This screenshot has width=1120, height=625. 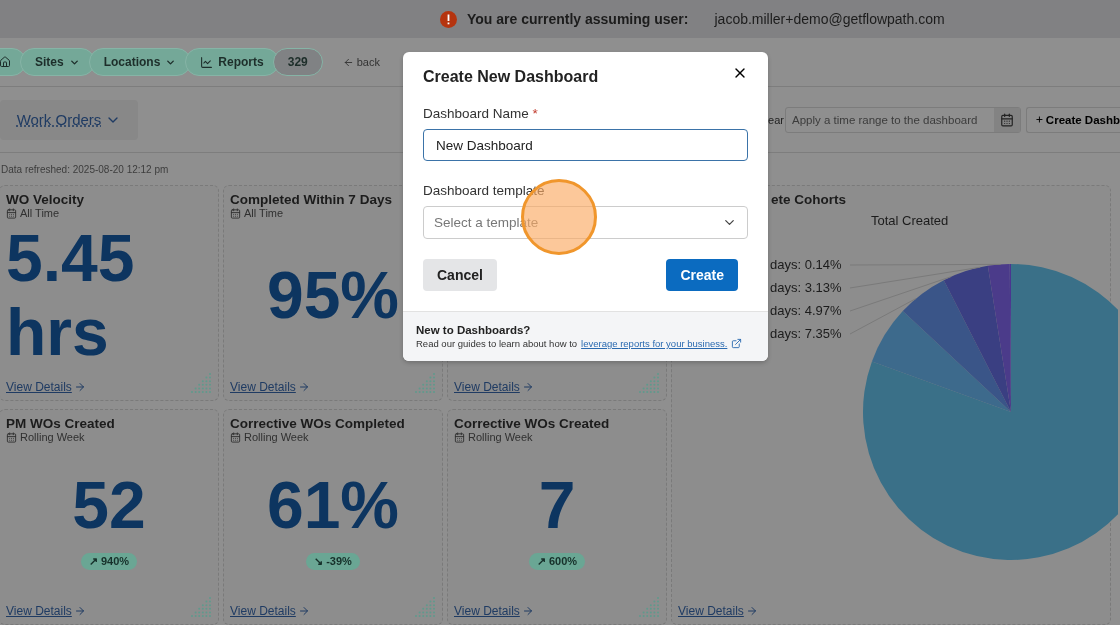 What do you see at coordinates (71, 295) in the screenshot?
I see `metric-value: 5.45 hrs` at bounding box center [71, 295].